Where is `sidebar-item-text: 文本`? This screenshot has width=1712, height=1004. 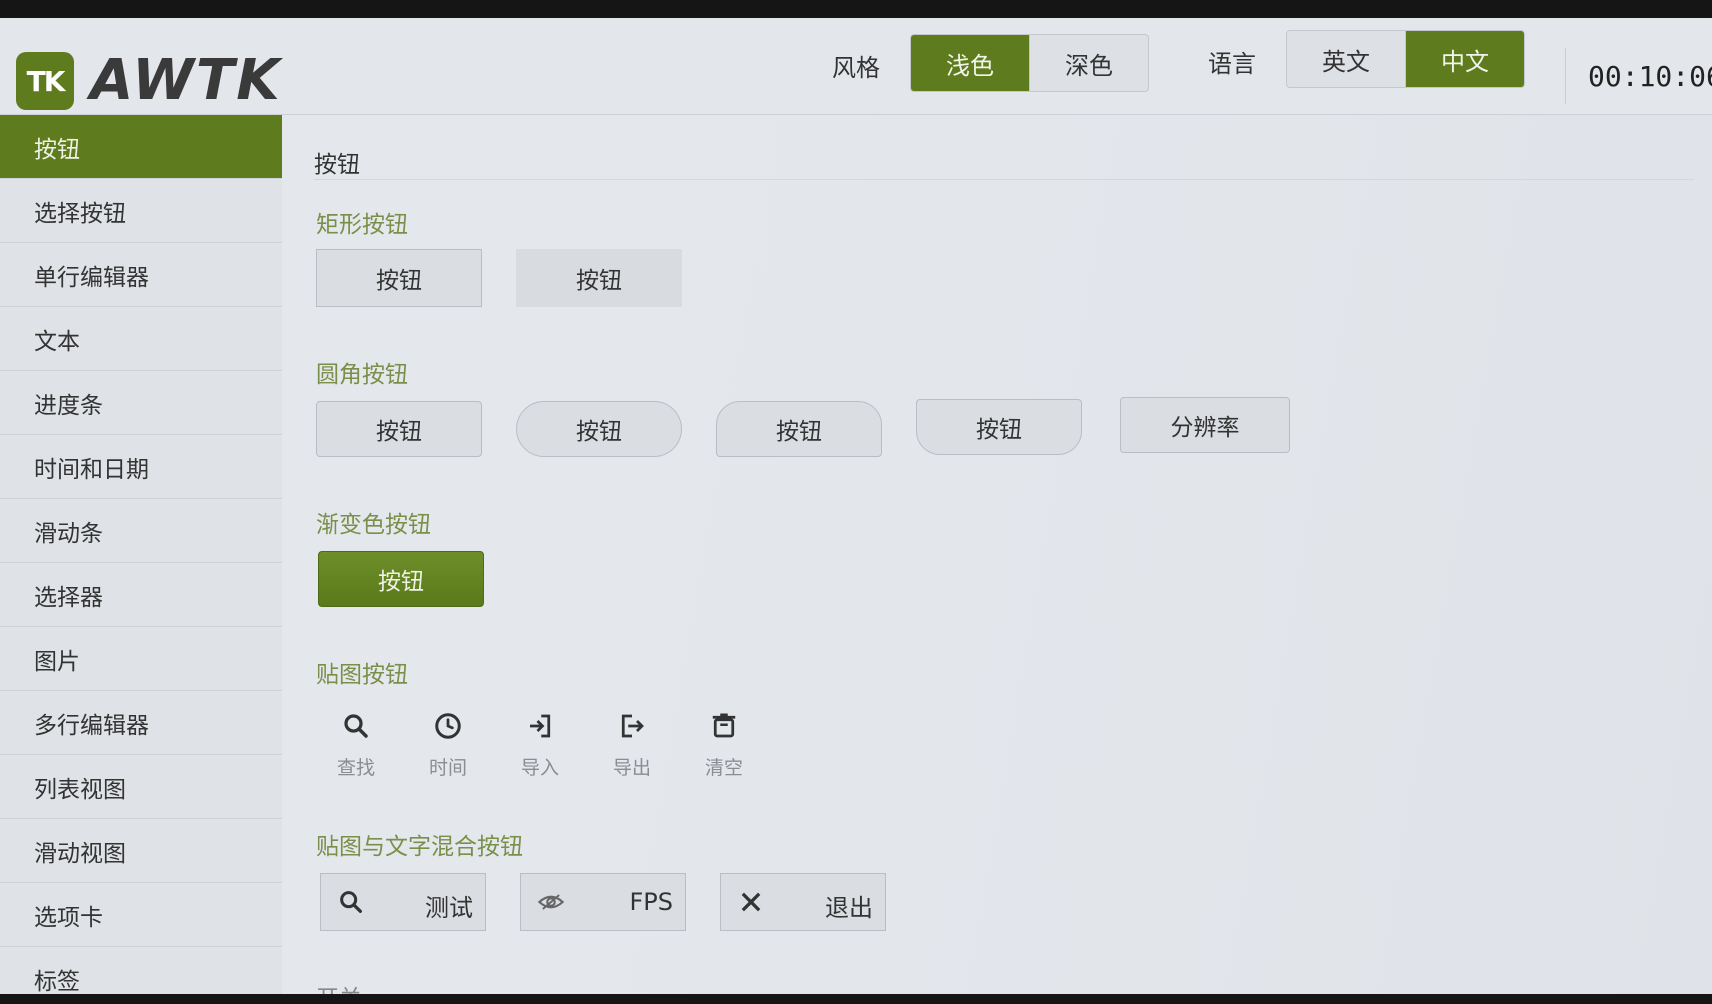 sidebar-item-text: 文本 is located at coordinates (141, 339).